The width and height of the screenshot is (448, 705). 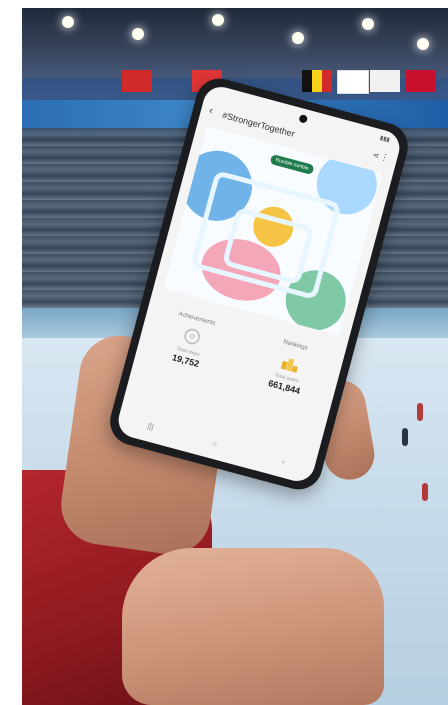 I want to click on art-tag: Rumble rumble, so click(x=292, y=164).